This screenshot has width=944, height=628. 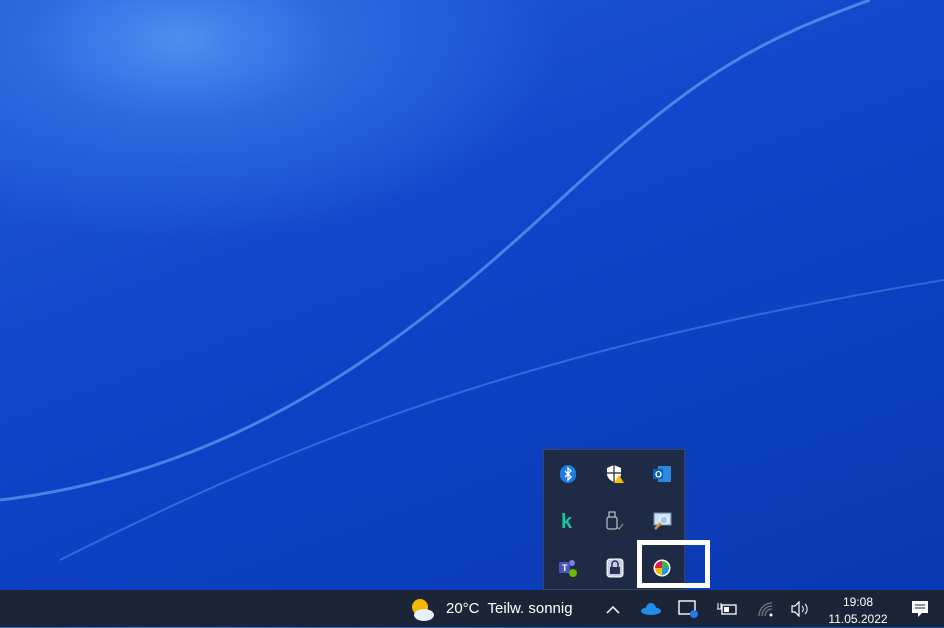 What do you see at coordinates (800, 608) in the screenshot?
I see `volume-icon` at bounding box center [800, 608].